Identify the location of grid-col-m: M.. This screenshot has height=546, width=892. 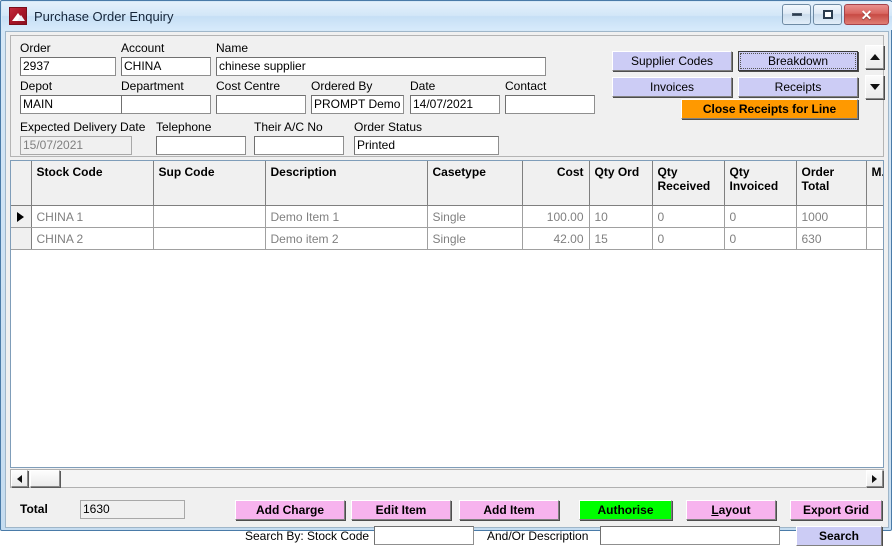
(874, 183).